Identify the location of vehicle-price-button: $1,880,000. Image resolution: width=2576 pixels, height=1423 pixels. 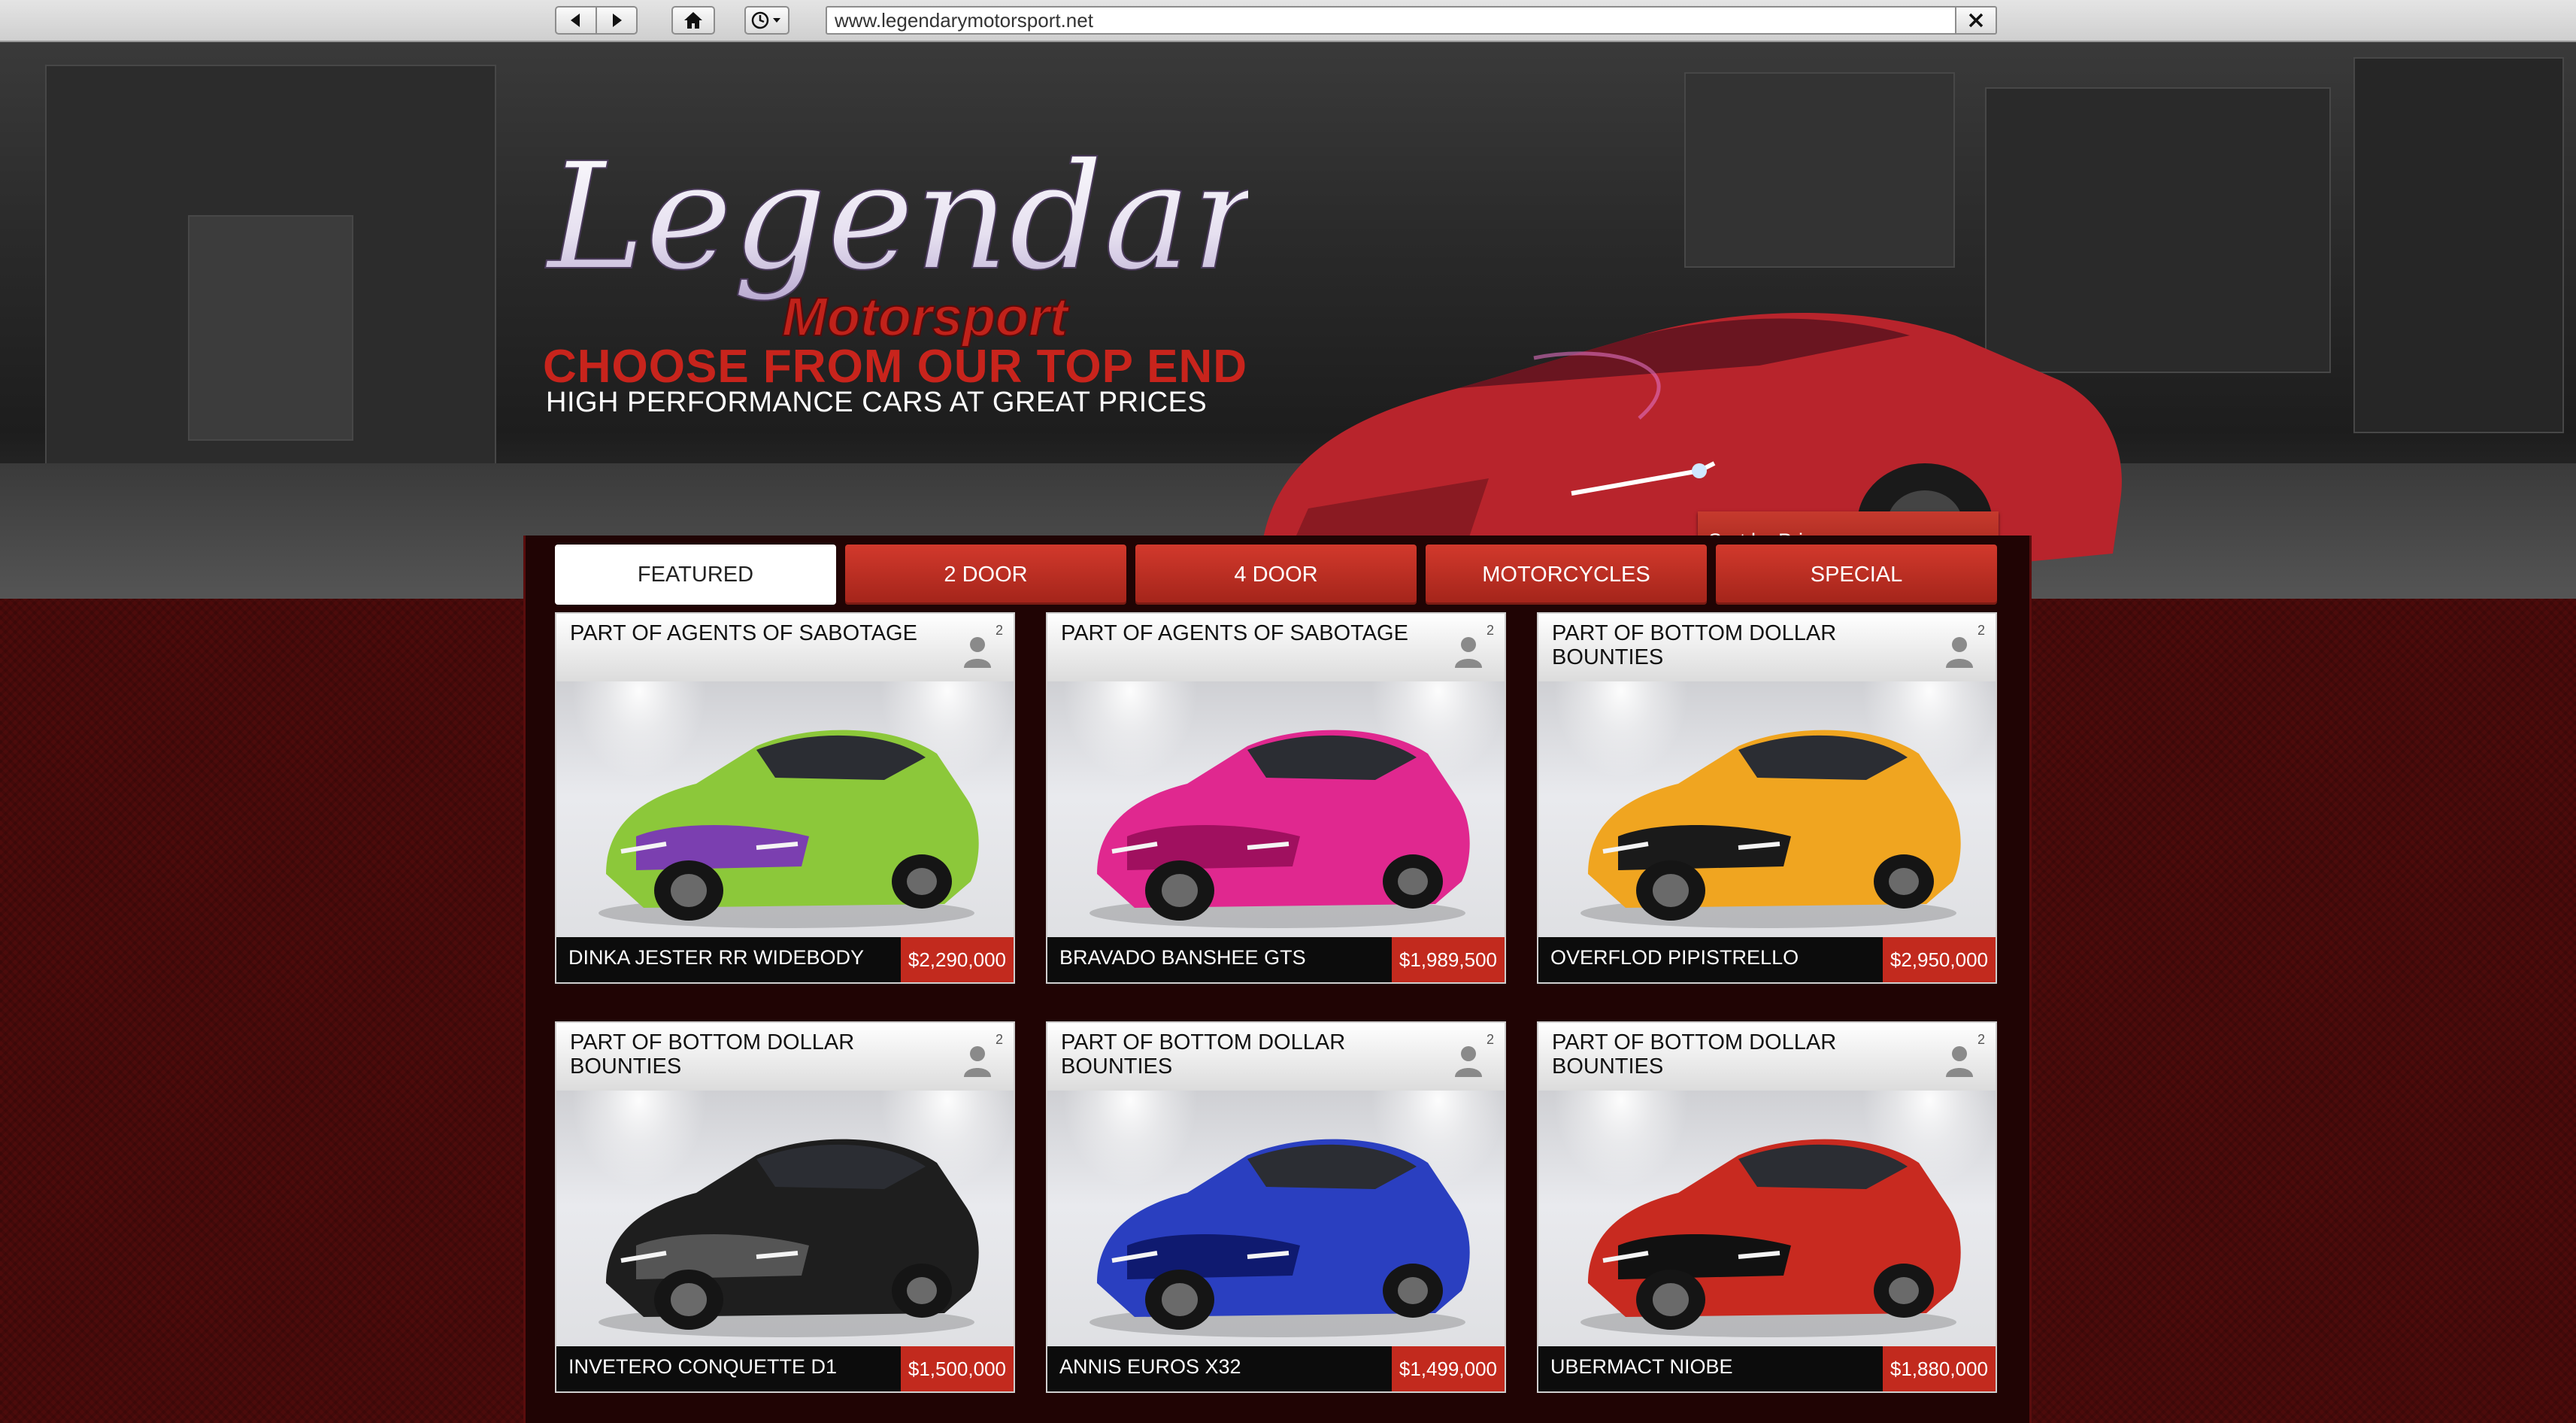
(1939, 1368).